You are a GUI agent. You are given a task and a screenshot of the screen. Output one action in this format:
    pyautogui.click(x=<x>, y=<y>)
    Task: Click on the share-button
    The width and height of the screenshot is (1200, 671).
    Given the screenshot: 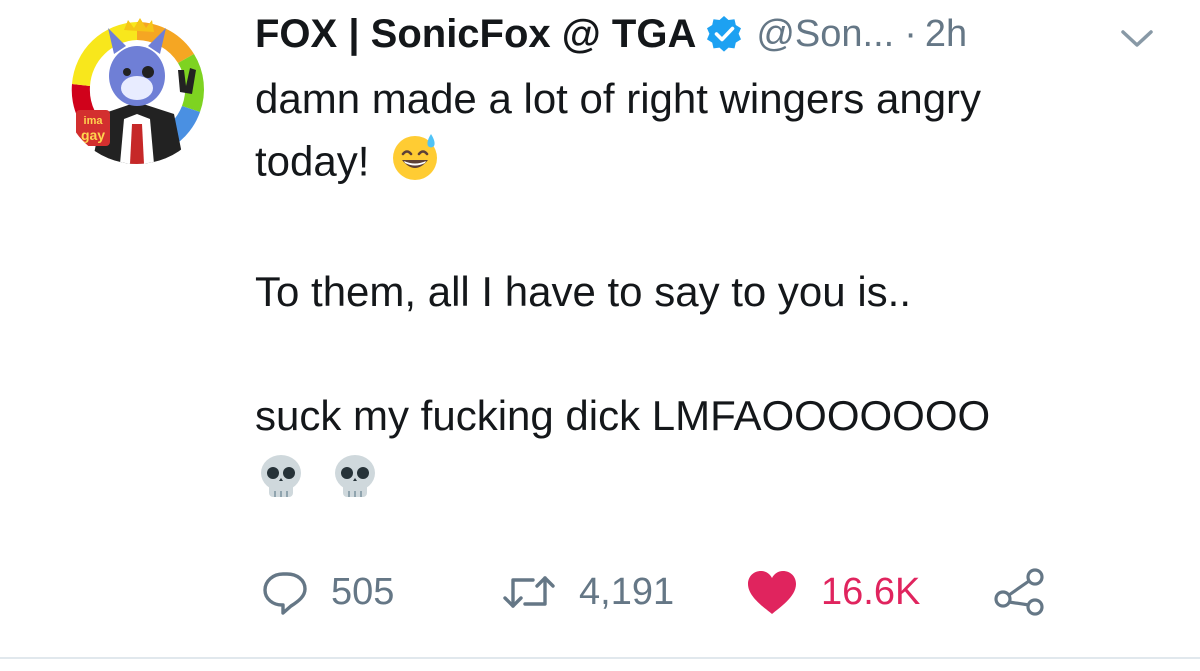 What is the action you would take?
    pyautogui.click(x=1020, y=592)
    